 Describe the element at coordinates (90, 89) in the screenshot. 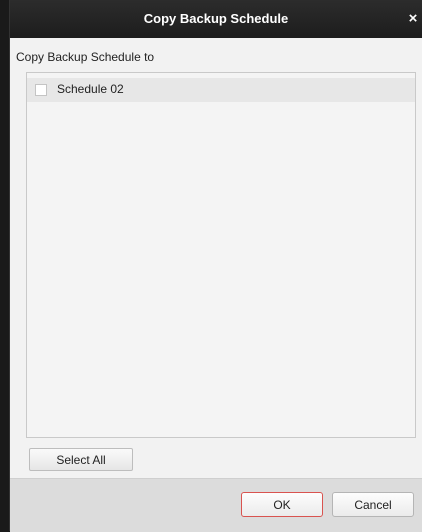

I see `schedule-label: Schedule 02` at that location.